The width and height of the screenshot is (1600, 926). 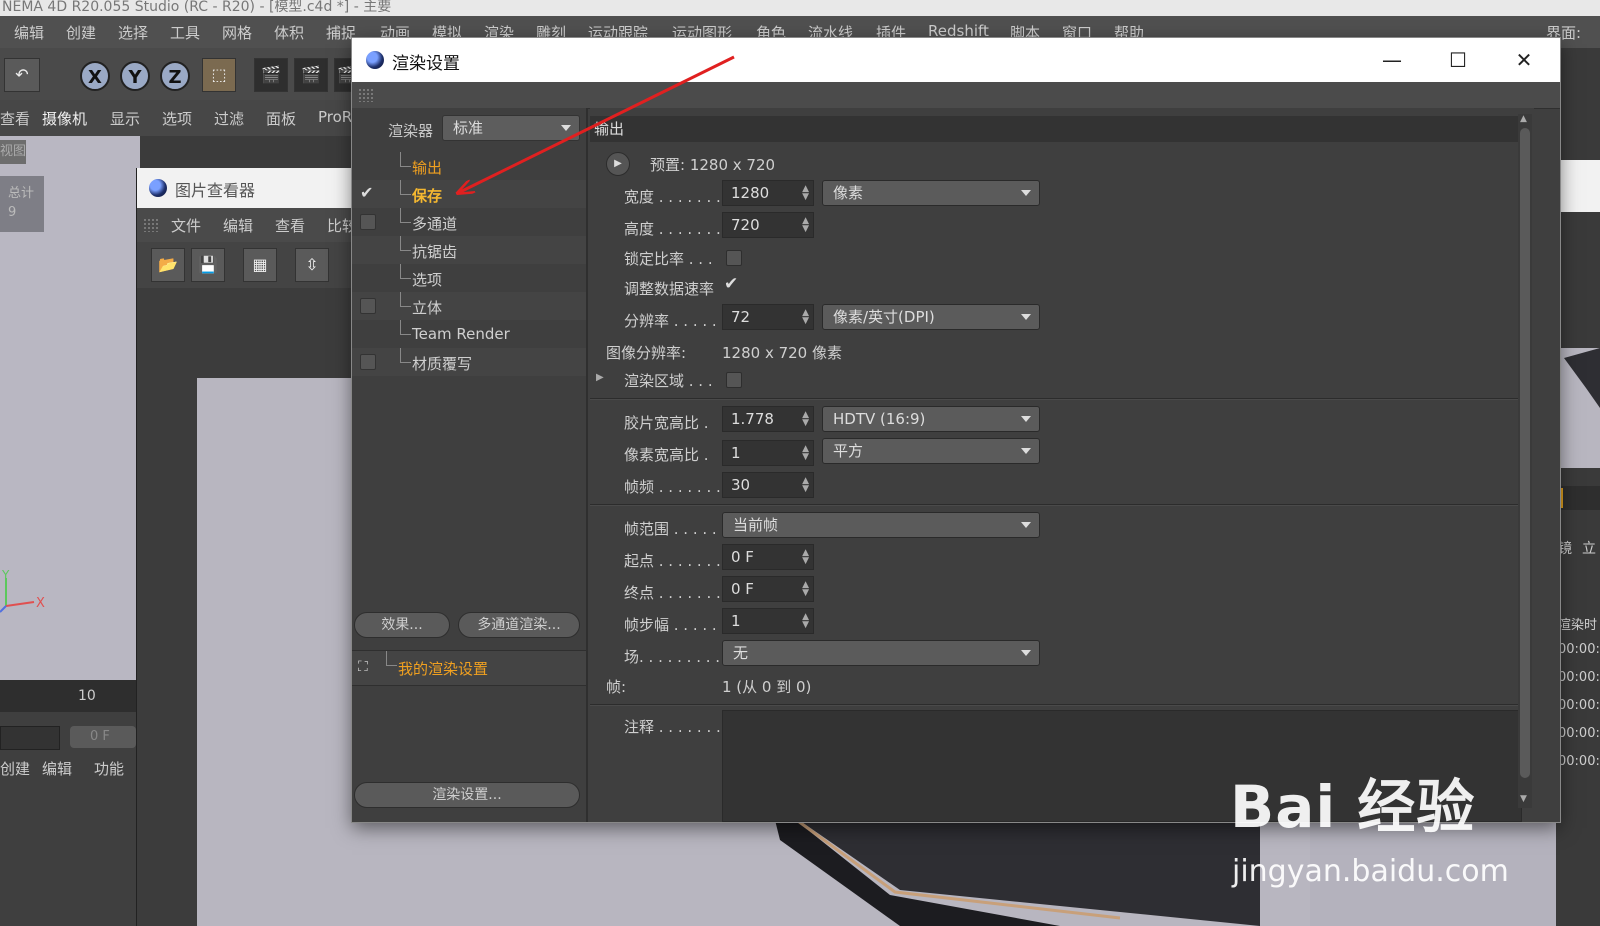 I want to click on baidu-watermark: Bai 经验 jingyan.baidu.com, so click(x=1380, y=830).